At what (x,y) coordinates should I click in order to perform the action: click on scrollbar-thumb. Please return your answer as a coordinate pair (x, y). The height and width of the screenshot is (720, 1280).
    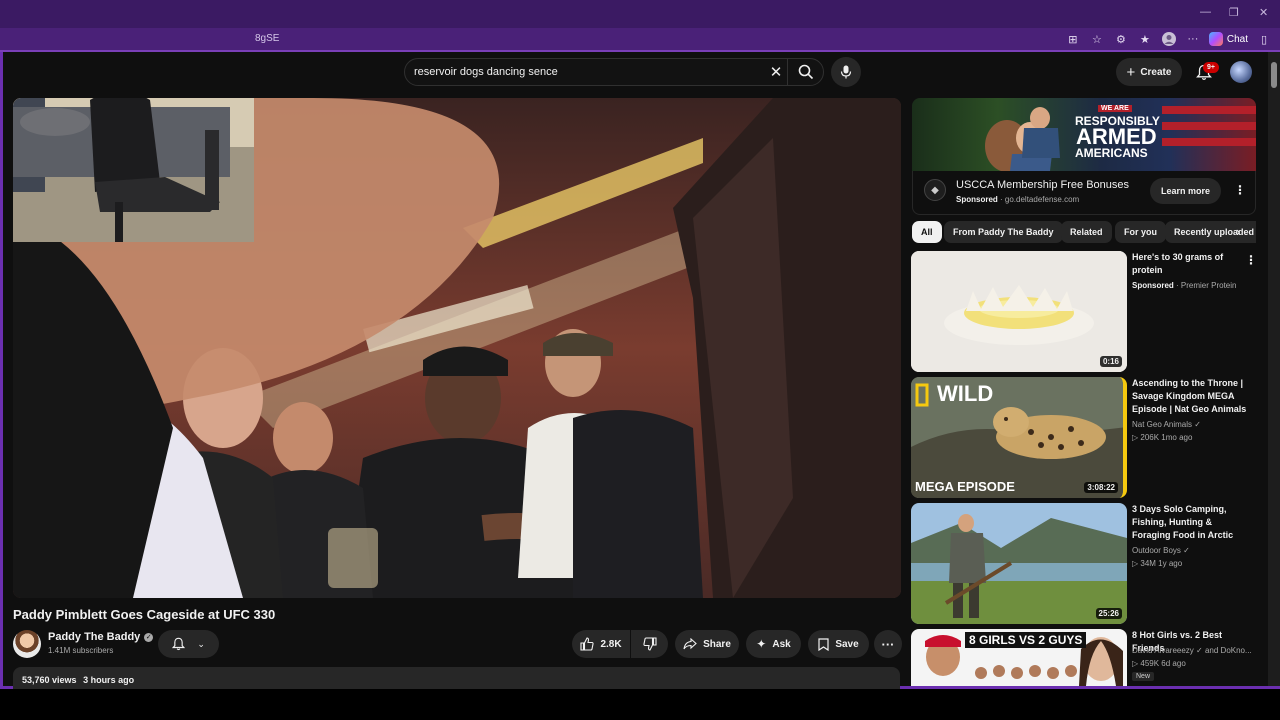
    Looking at the image, I should click on (1274, 75).